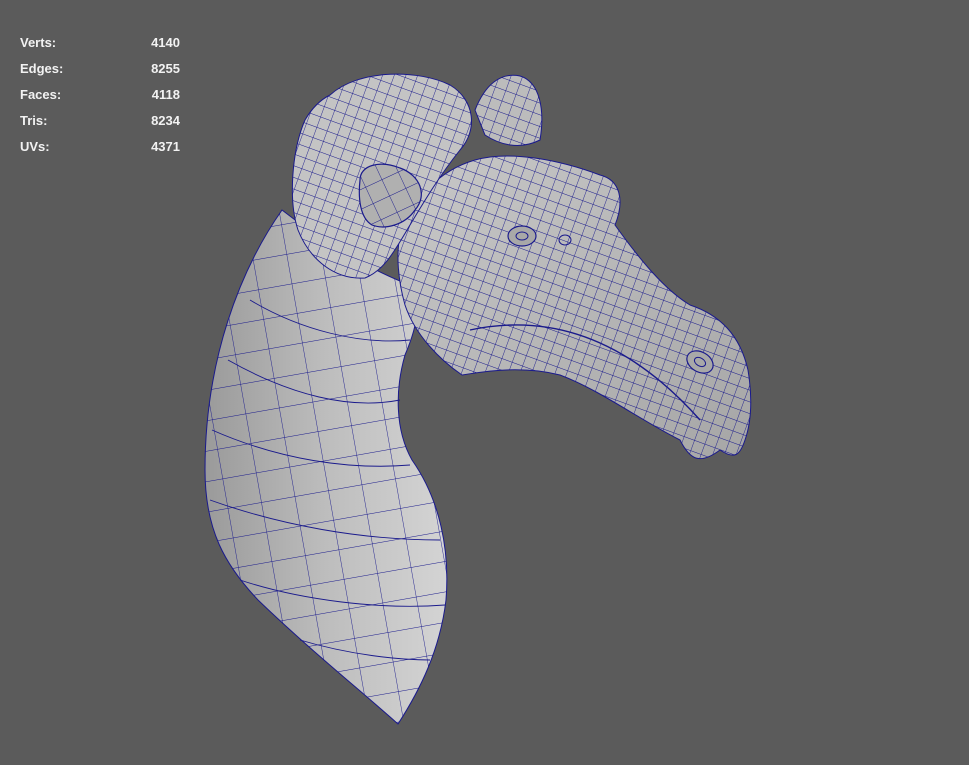  I want to click on hud-value: 8234, so click(165, 120).